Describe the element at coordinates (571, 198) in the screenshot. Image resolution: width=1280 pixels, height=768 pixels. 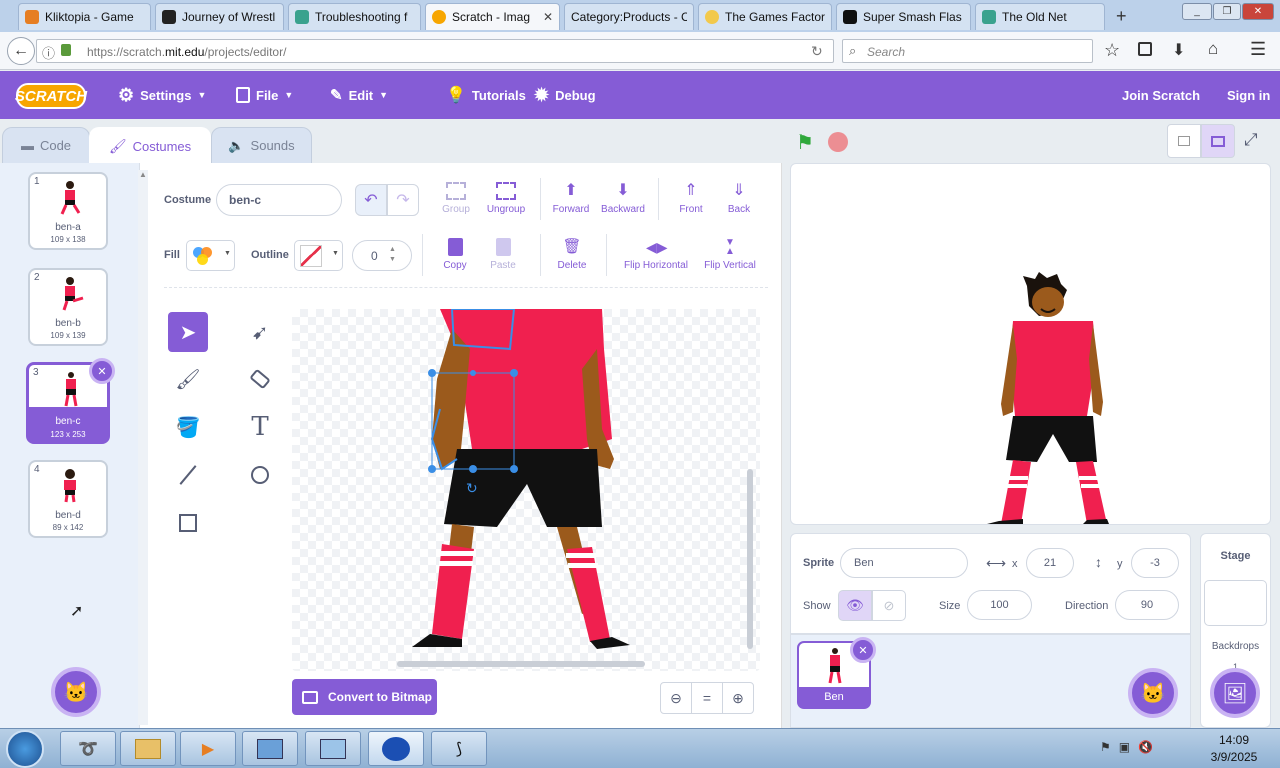
I see `forward-button: ⬆ Forward` at that location.